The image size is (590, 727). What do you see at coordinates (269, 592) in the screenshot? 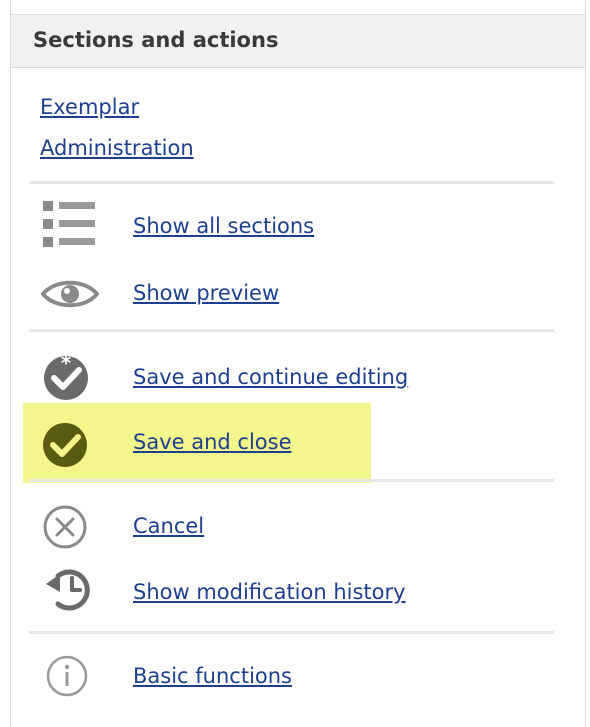
I see `show-modification-history-link: Show modification history` at bounding box center [269, 592].